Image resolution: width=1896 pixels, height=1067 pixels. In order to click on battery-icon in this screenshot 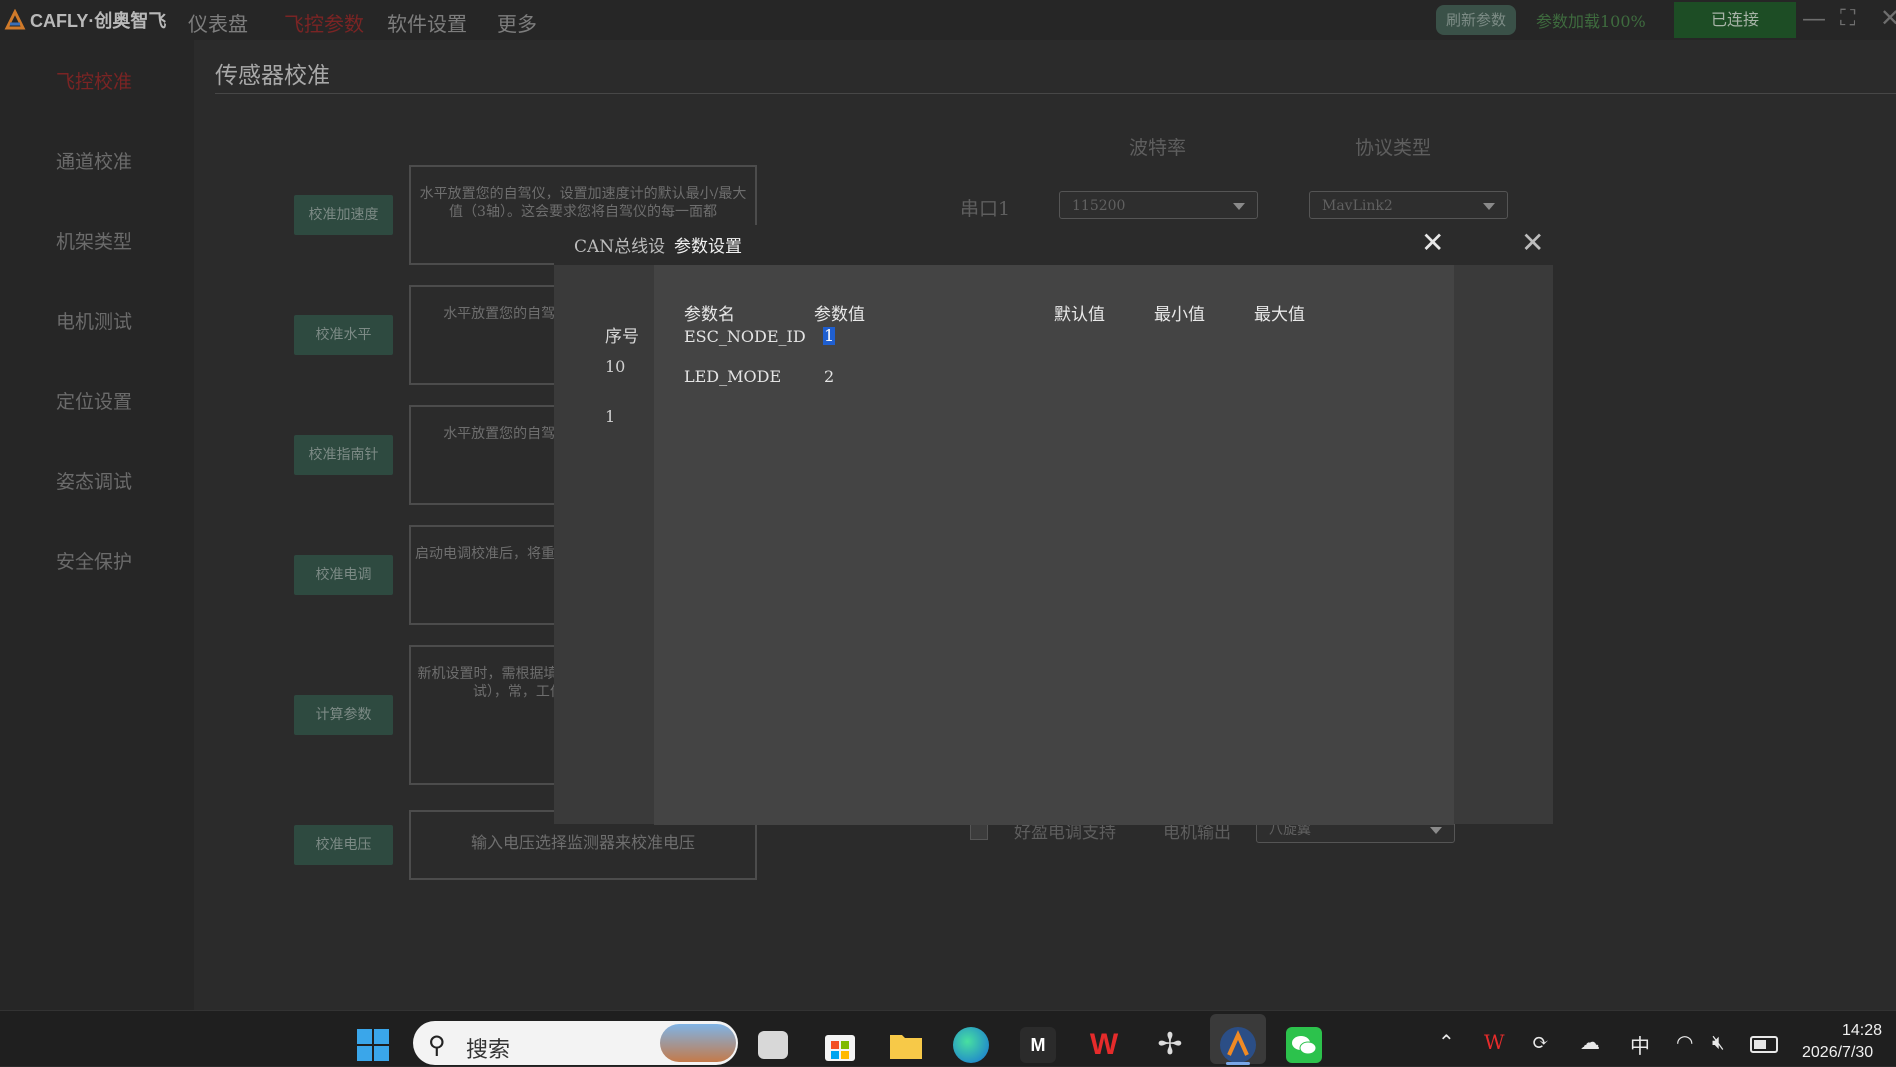, I will do `click(1764, 1044)`.